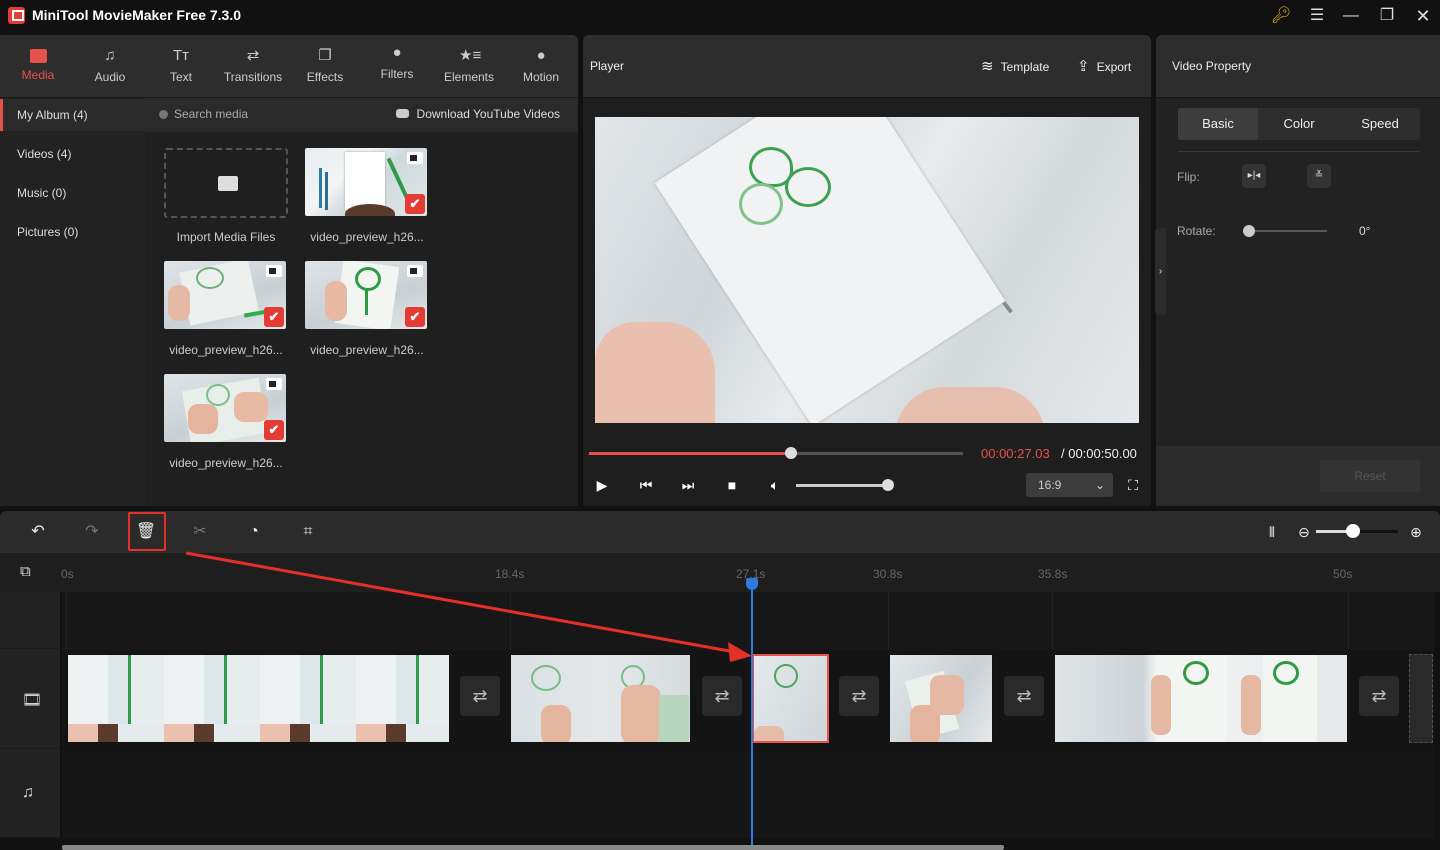 Image resolution: width=1440 pixels, height=850 pixels. I want to click on volume-handle, so click(888, 485).